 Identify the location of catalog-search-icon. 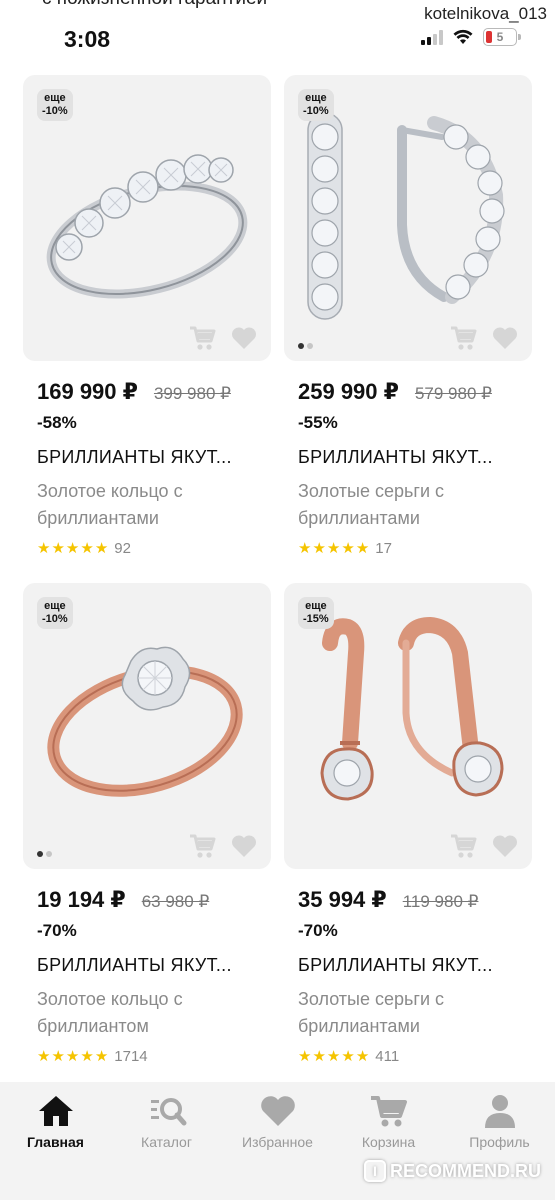
(168, 1112).